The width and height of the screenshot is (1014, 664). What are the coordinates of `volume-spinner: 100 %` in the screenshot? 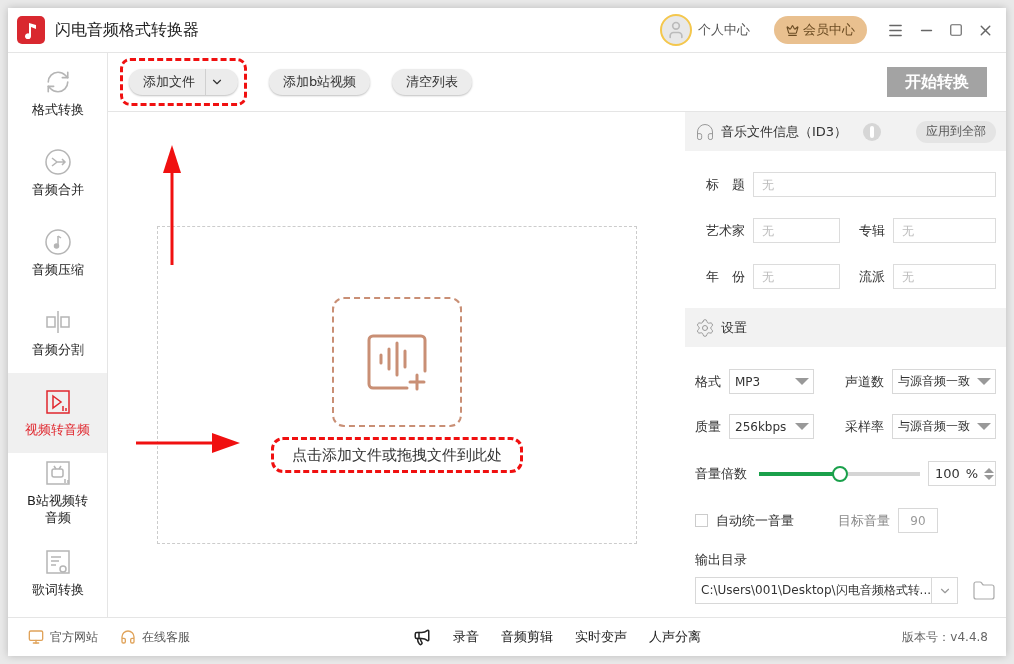 It's located at (962, 473).